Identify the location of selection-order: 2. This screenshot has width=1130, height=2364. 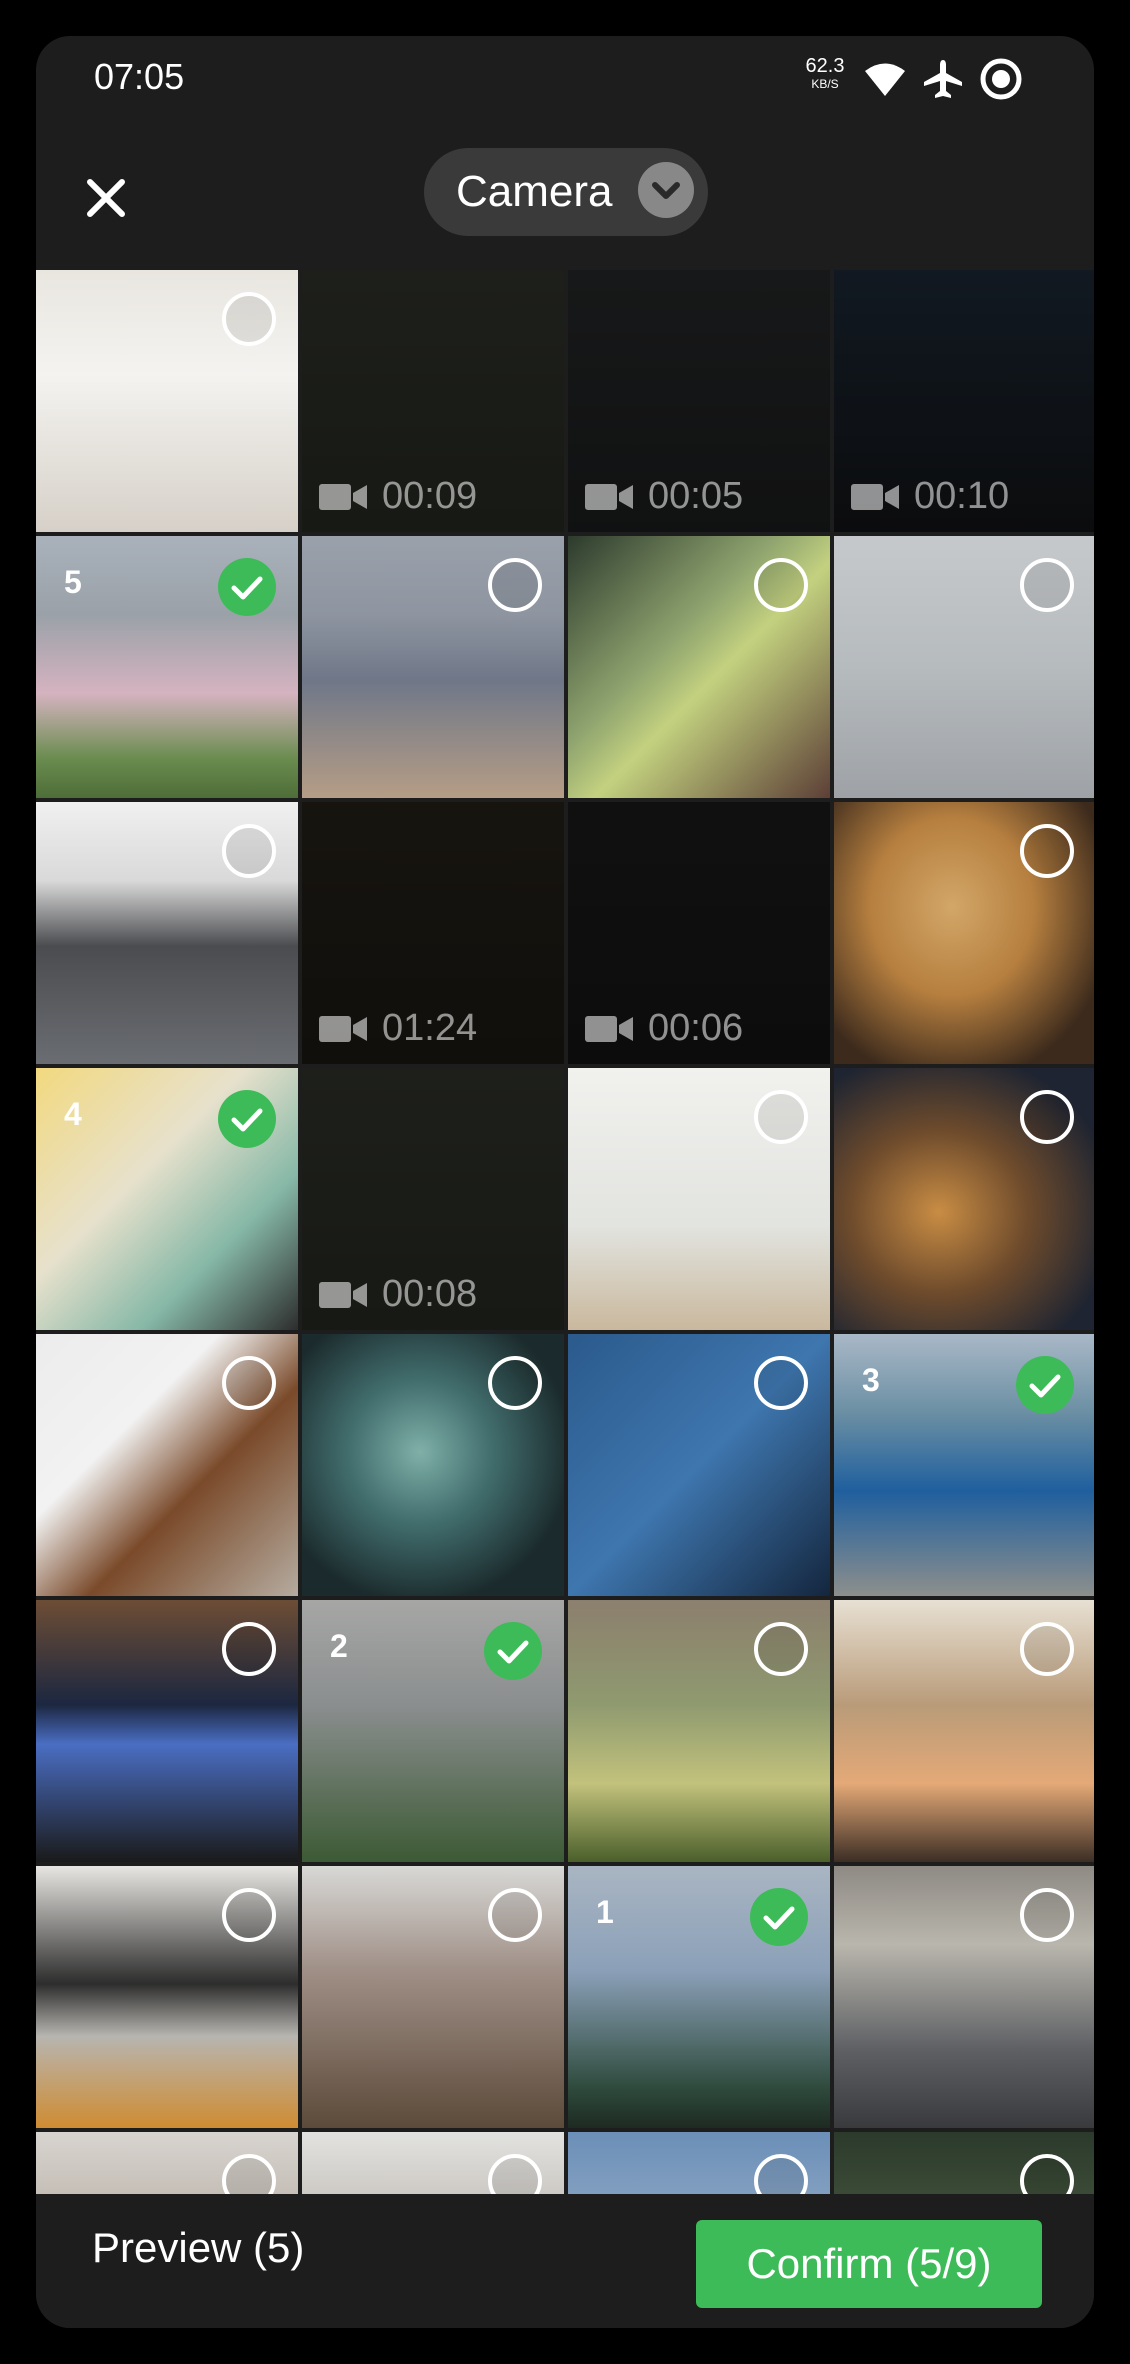
(339, 1646).